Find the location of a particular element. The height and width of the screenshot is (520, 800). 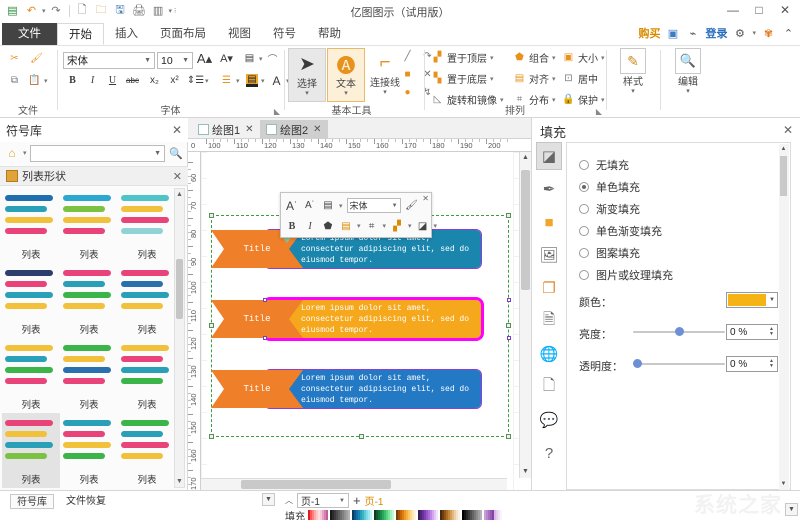

fill-option-1: 单色填充 is located at coordinates (609, 187).